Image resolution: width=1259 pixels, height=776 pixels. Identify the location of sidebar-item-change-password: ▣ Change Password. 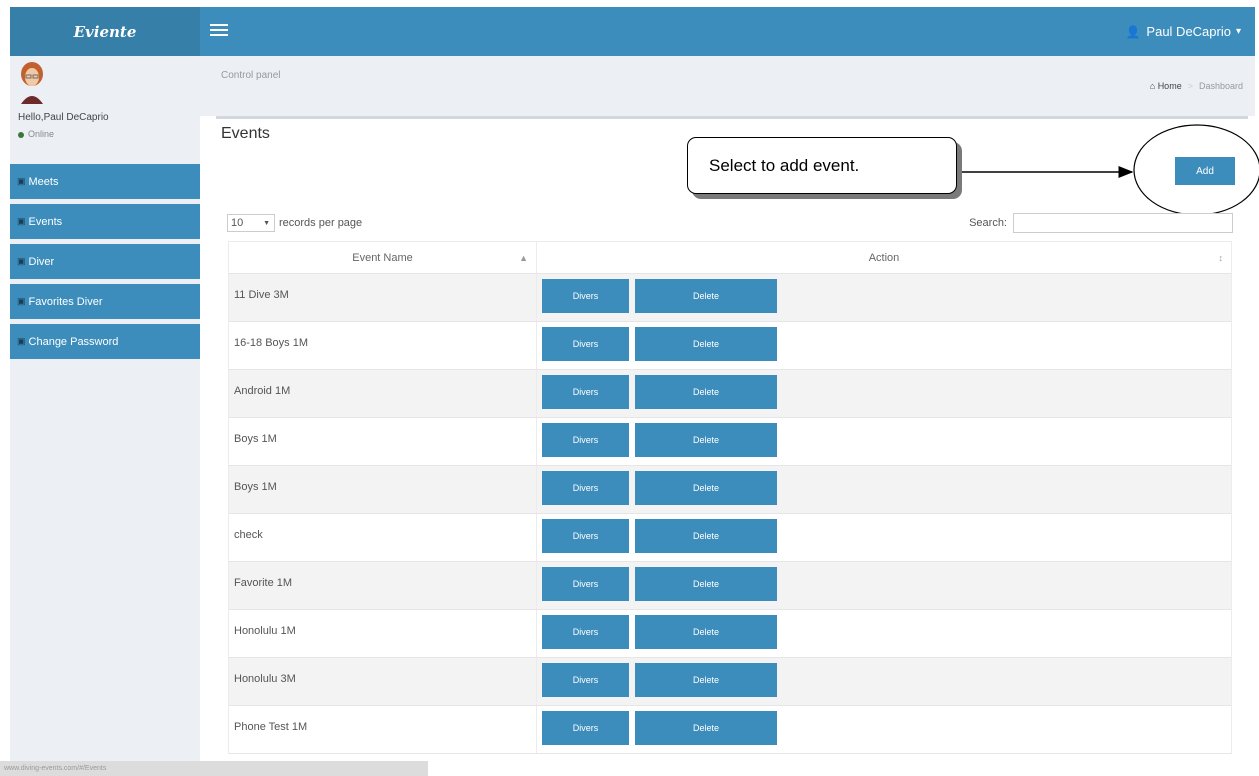
(105, 344).